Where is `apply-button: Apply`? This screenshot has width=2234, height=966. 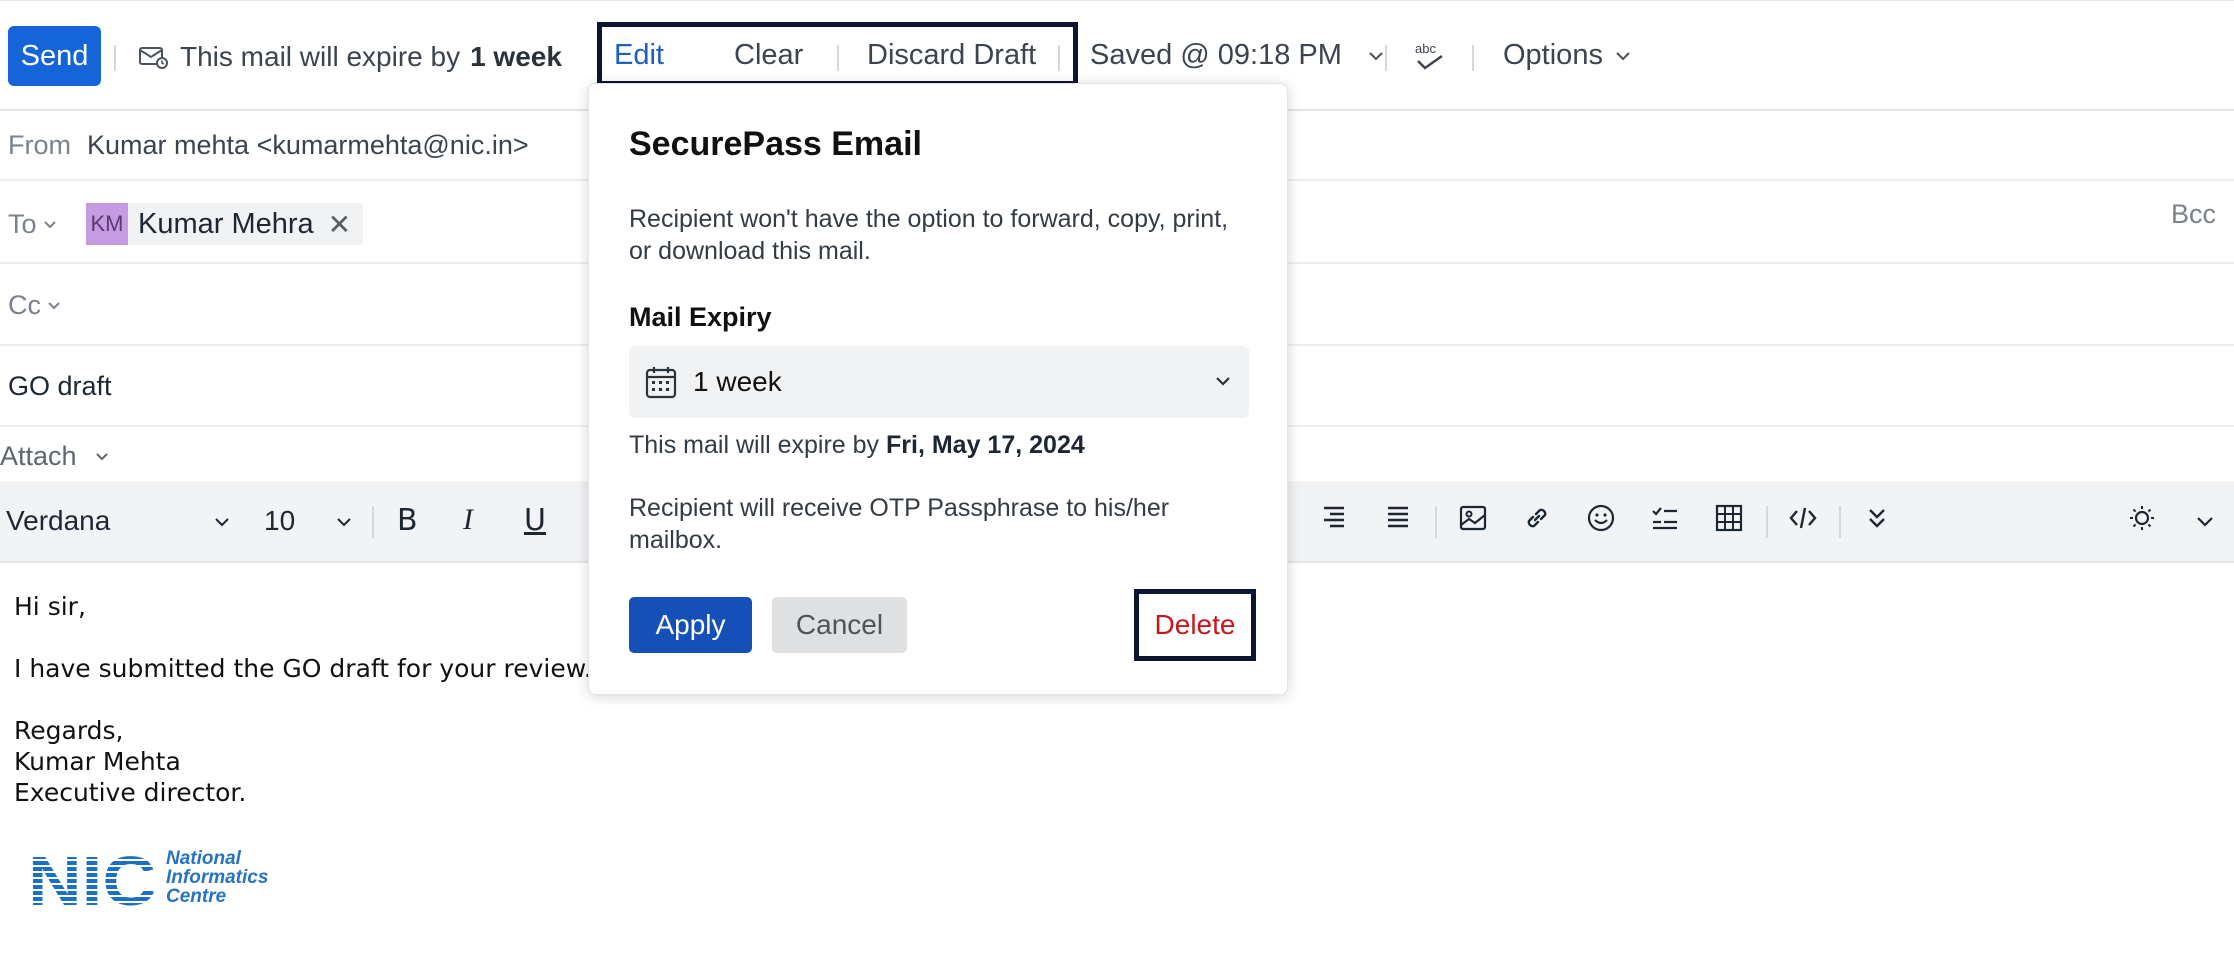 apply-button: Apply is located at coordinates (690, 625).